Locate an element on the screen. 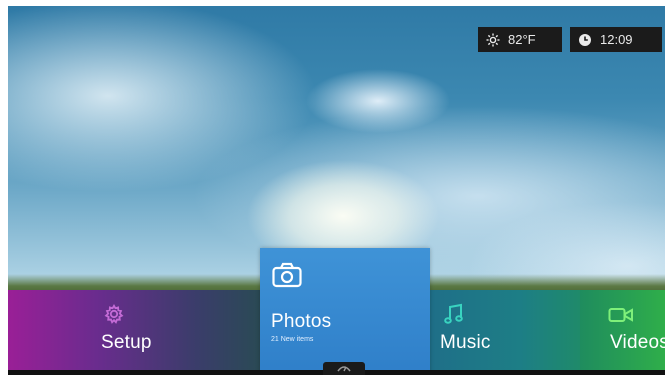  photos-label: Photos is located at coordinates (301, 321).